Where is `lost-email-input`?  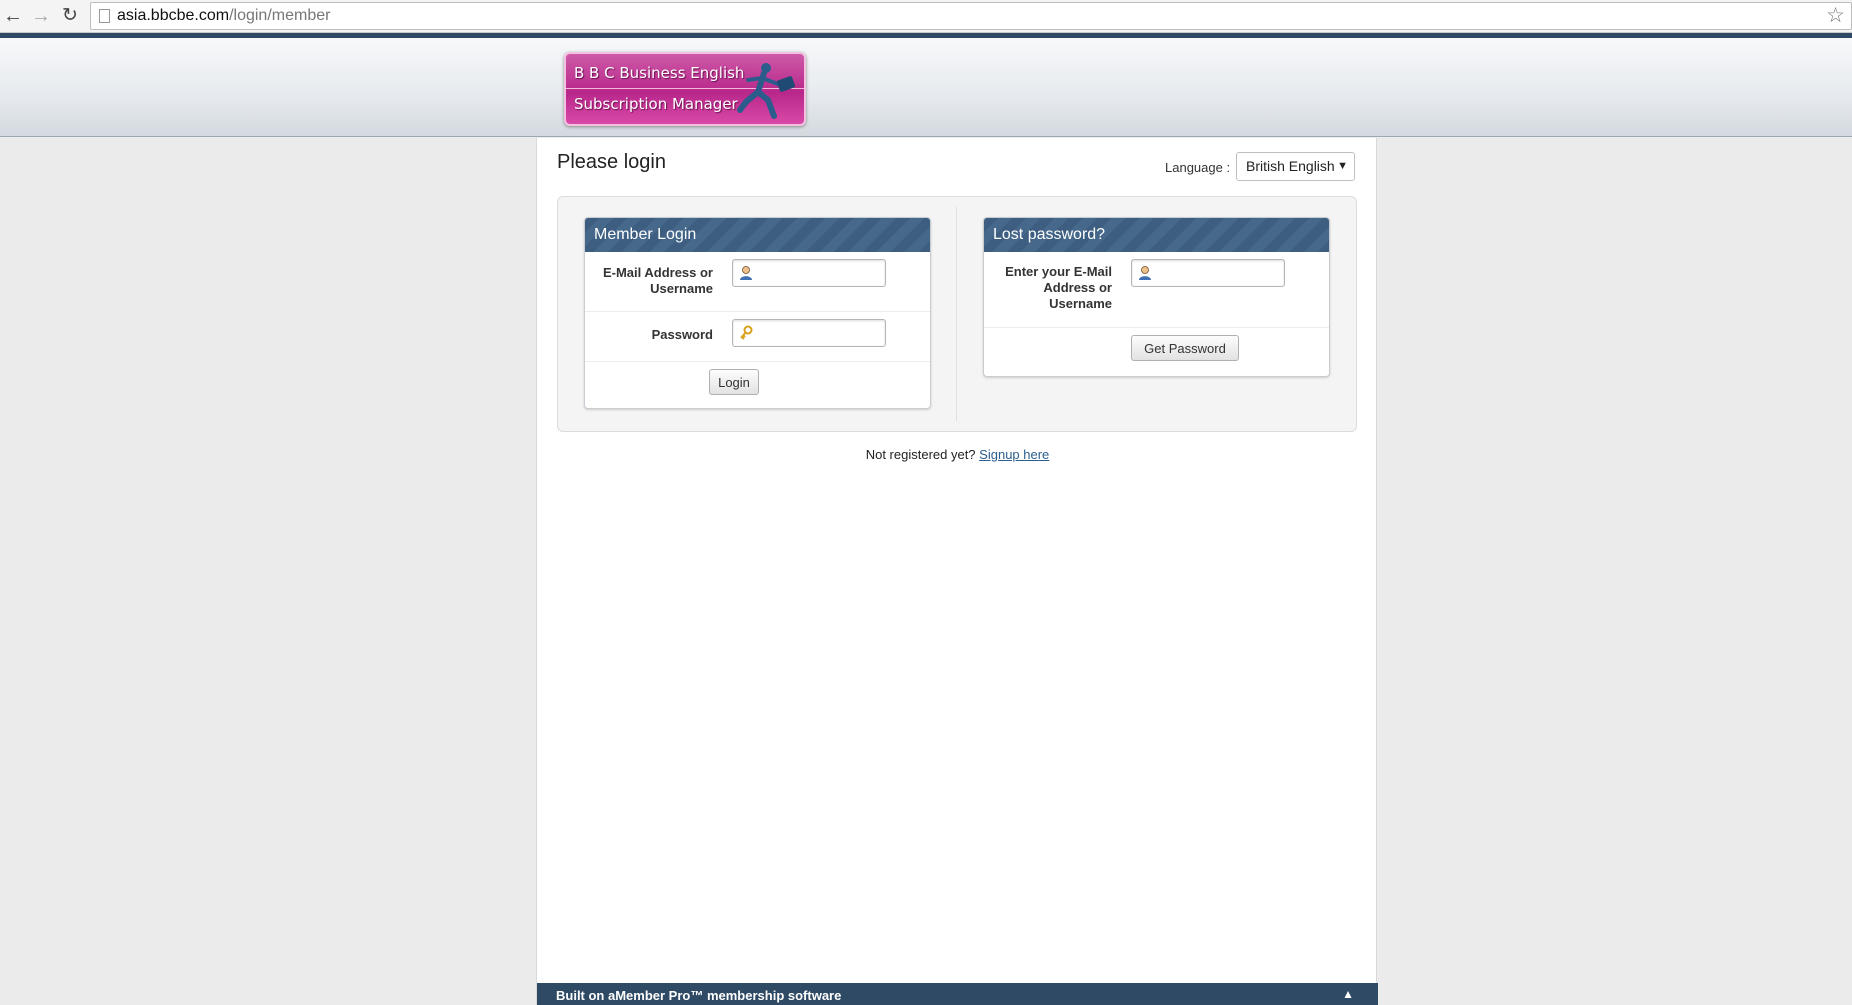 lost-email-input is located at coordinates (1218, 273).